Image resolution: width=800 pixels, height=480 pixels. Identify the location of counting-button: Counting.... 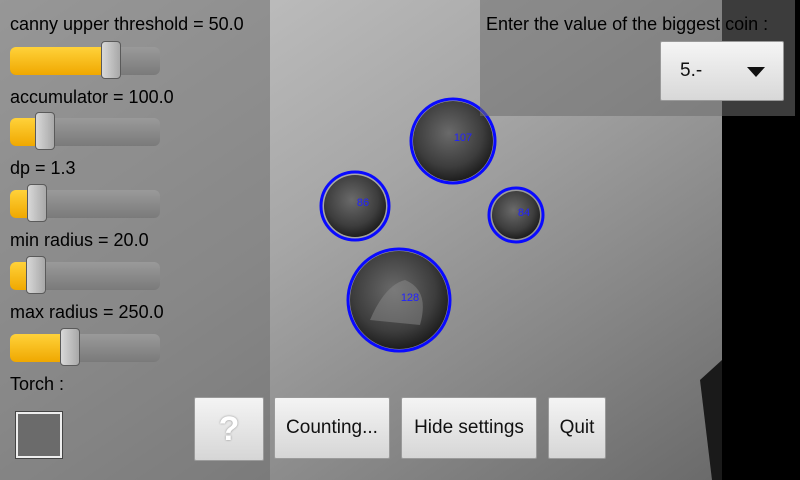
(332, 428).